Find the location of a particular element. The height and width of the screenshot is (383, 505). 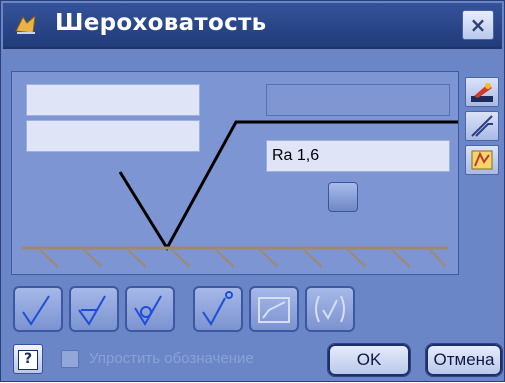

title-bar: Шероховатость × is located at coordinates (252, 26).